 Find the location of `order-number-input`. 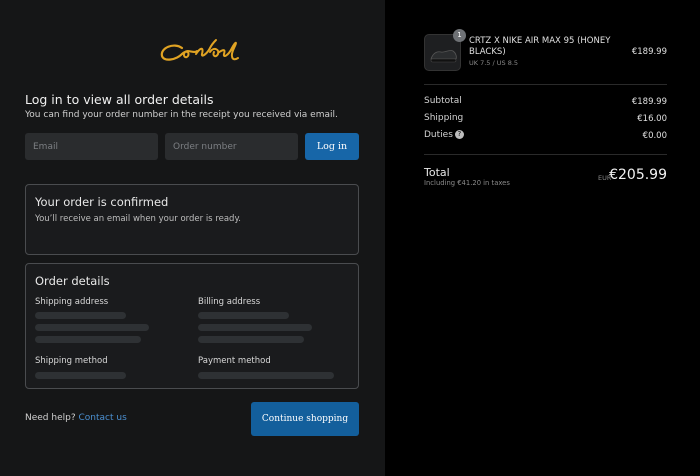

order-number-input is located at coordinates (231, 146).